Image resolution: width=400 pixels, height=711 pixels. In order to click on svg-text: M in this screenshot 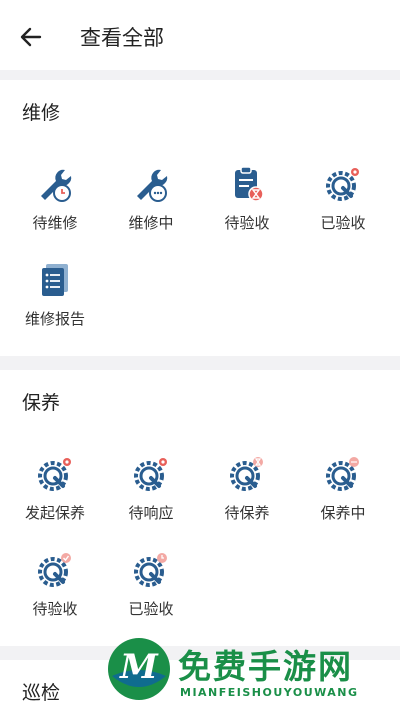, I will do `click(139, 667)`.